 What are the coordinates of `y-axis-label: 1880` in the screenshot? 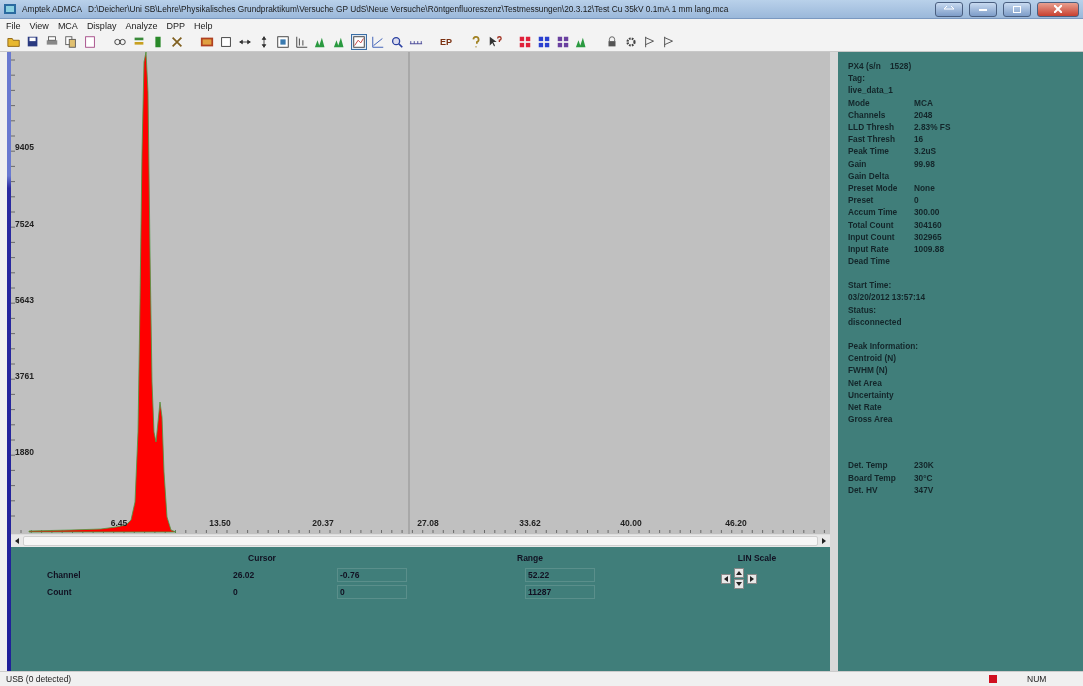 It's located at (24, 452).